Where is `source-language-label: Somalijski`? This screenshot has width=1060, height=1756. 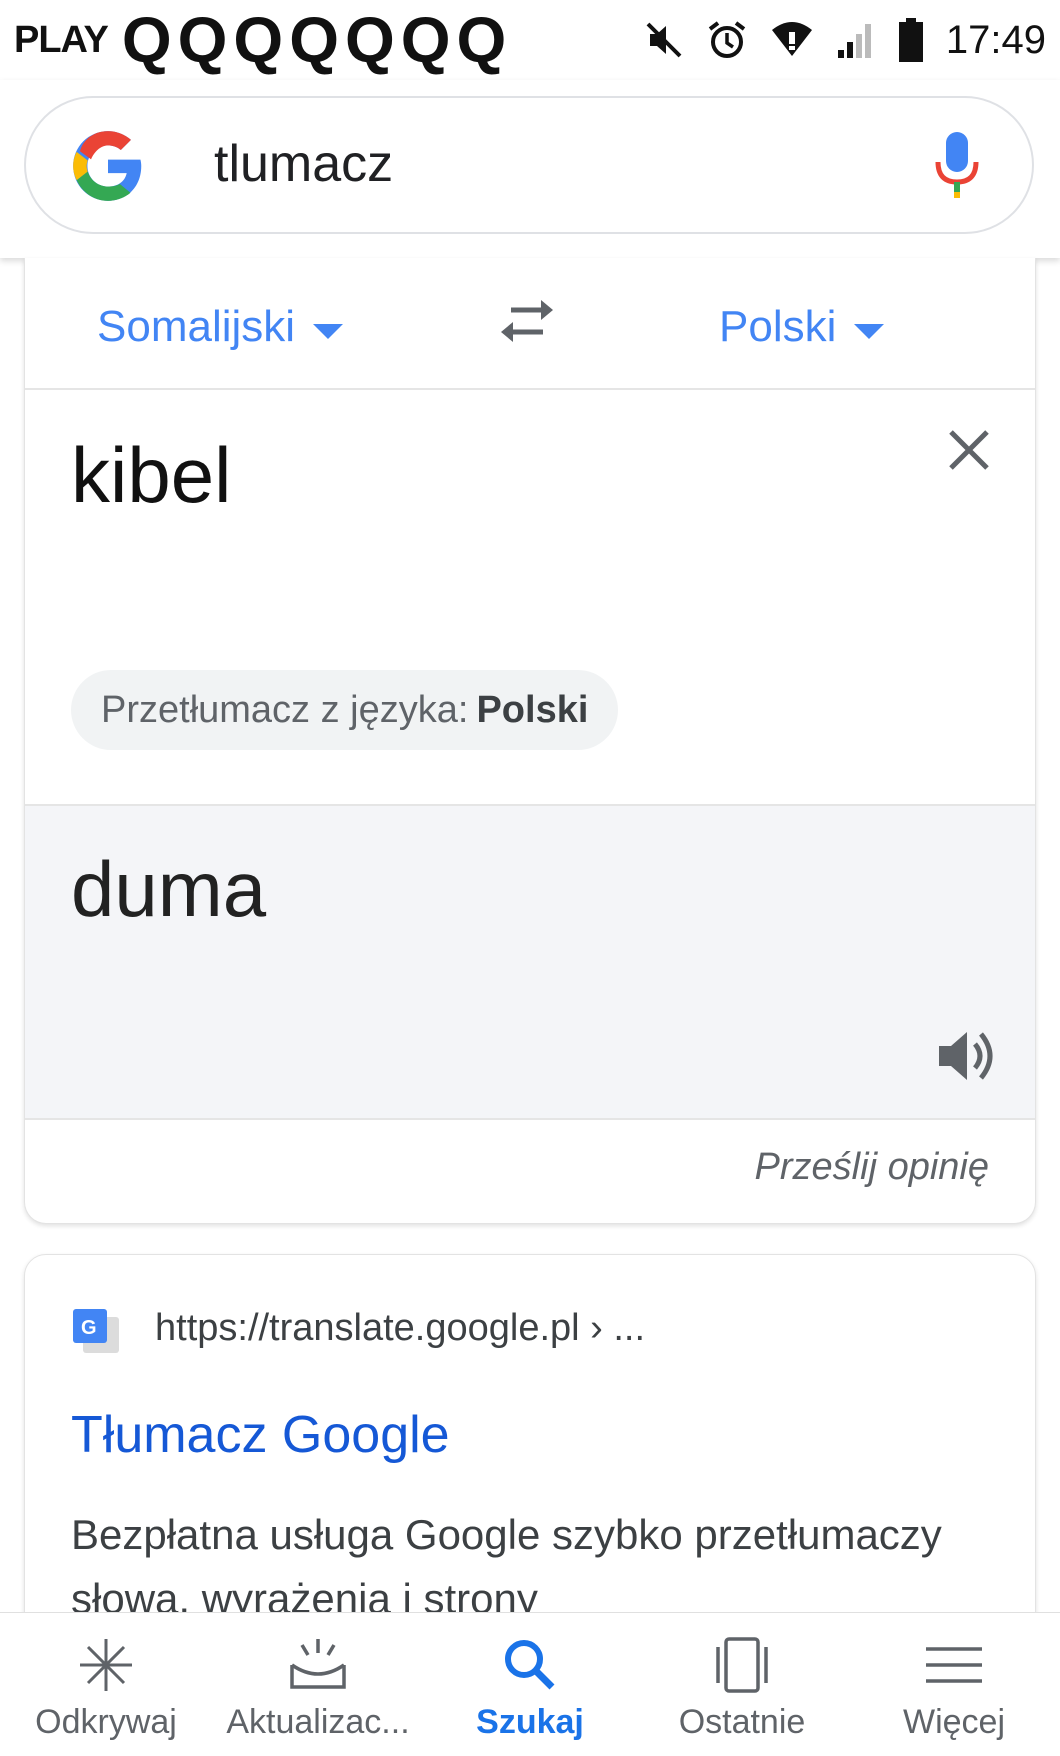 source-language-label: Somalijski is located at coordinates (196, 326).